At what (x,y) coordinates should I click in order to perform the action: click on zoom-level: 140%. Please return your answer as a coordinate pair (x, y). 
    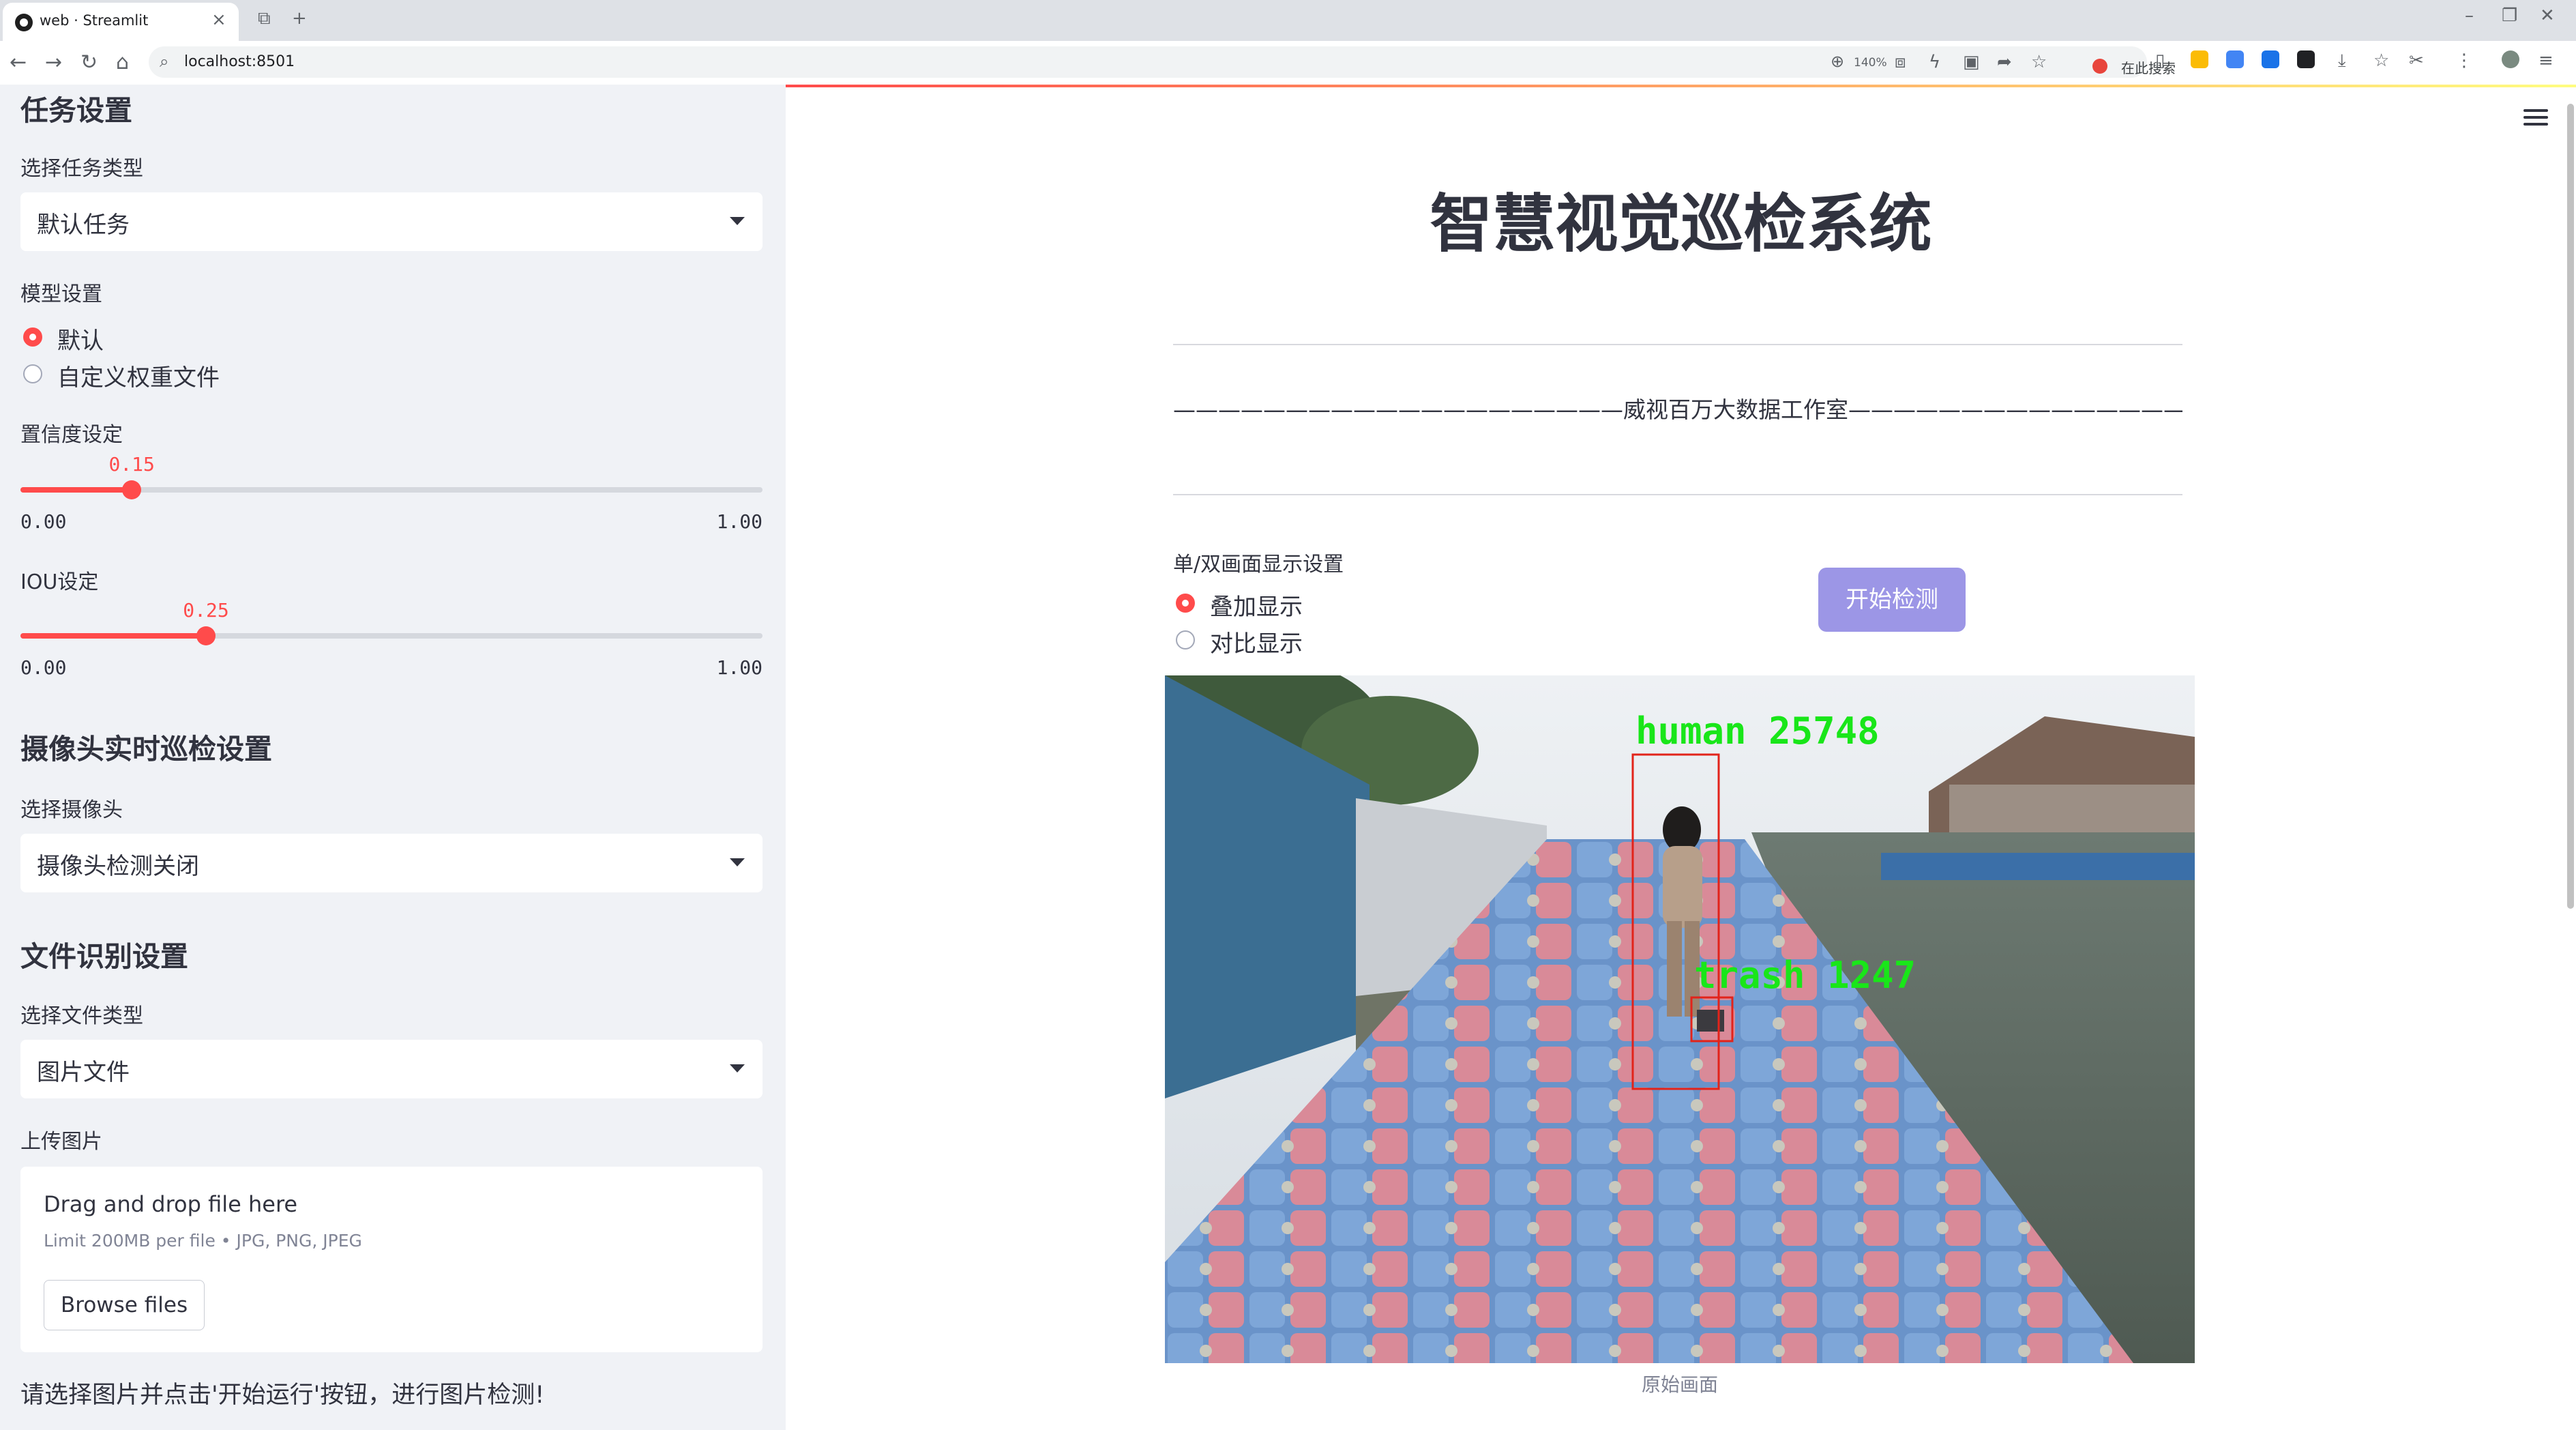
    Looking at the image, I should click on (1870, 63).